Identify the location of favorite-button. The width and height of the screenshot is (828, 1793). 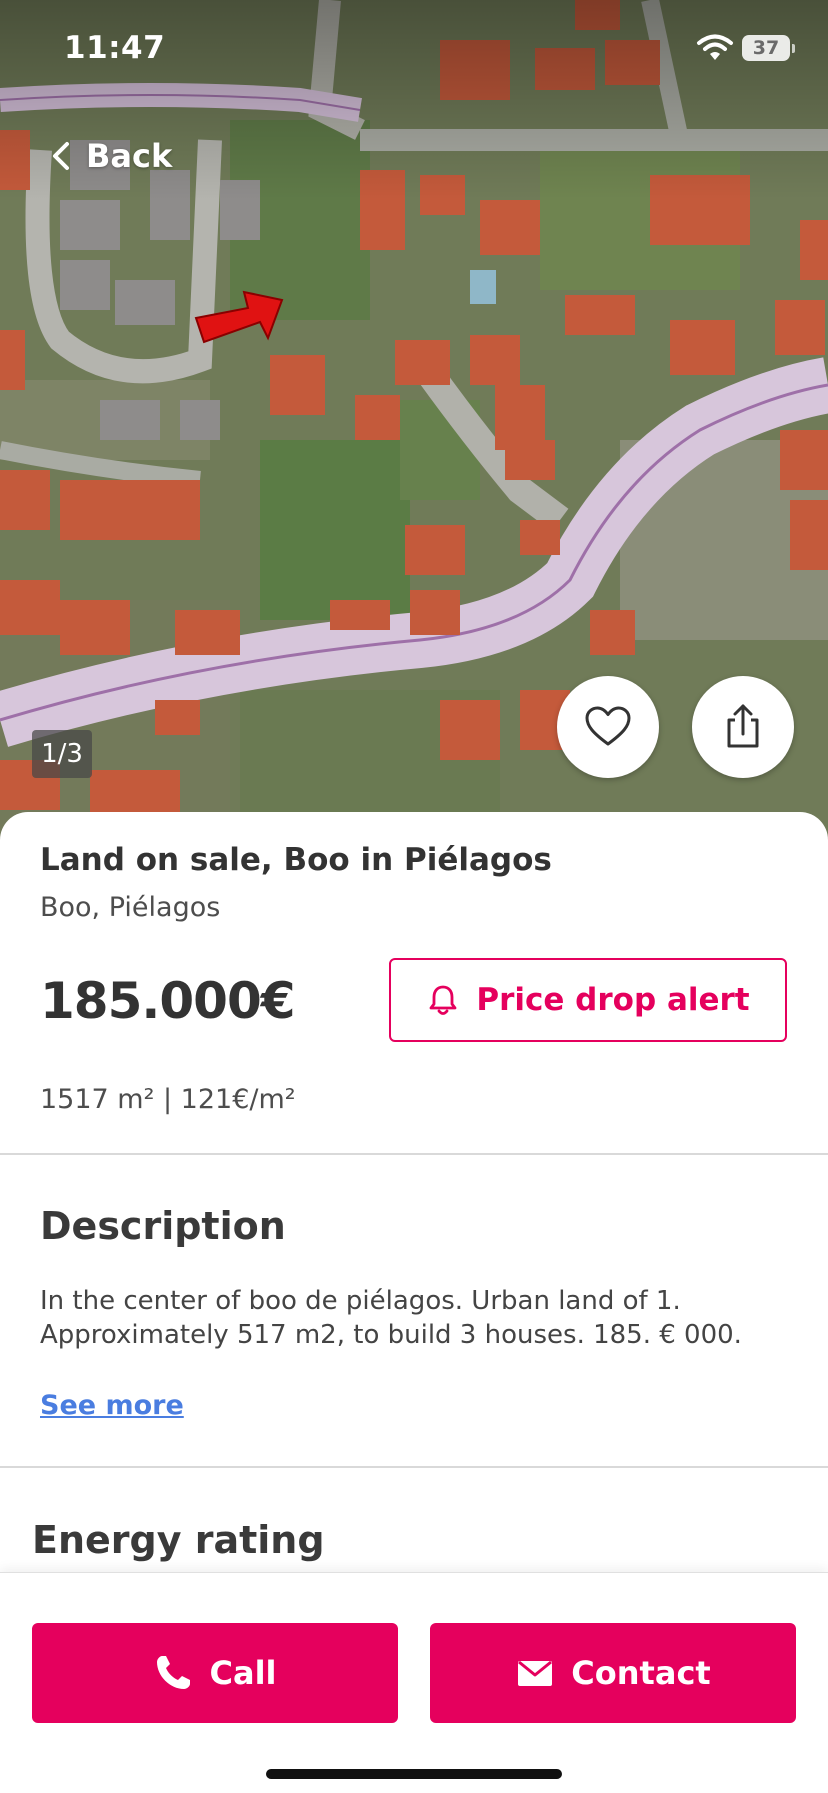
(608, 727).